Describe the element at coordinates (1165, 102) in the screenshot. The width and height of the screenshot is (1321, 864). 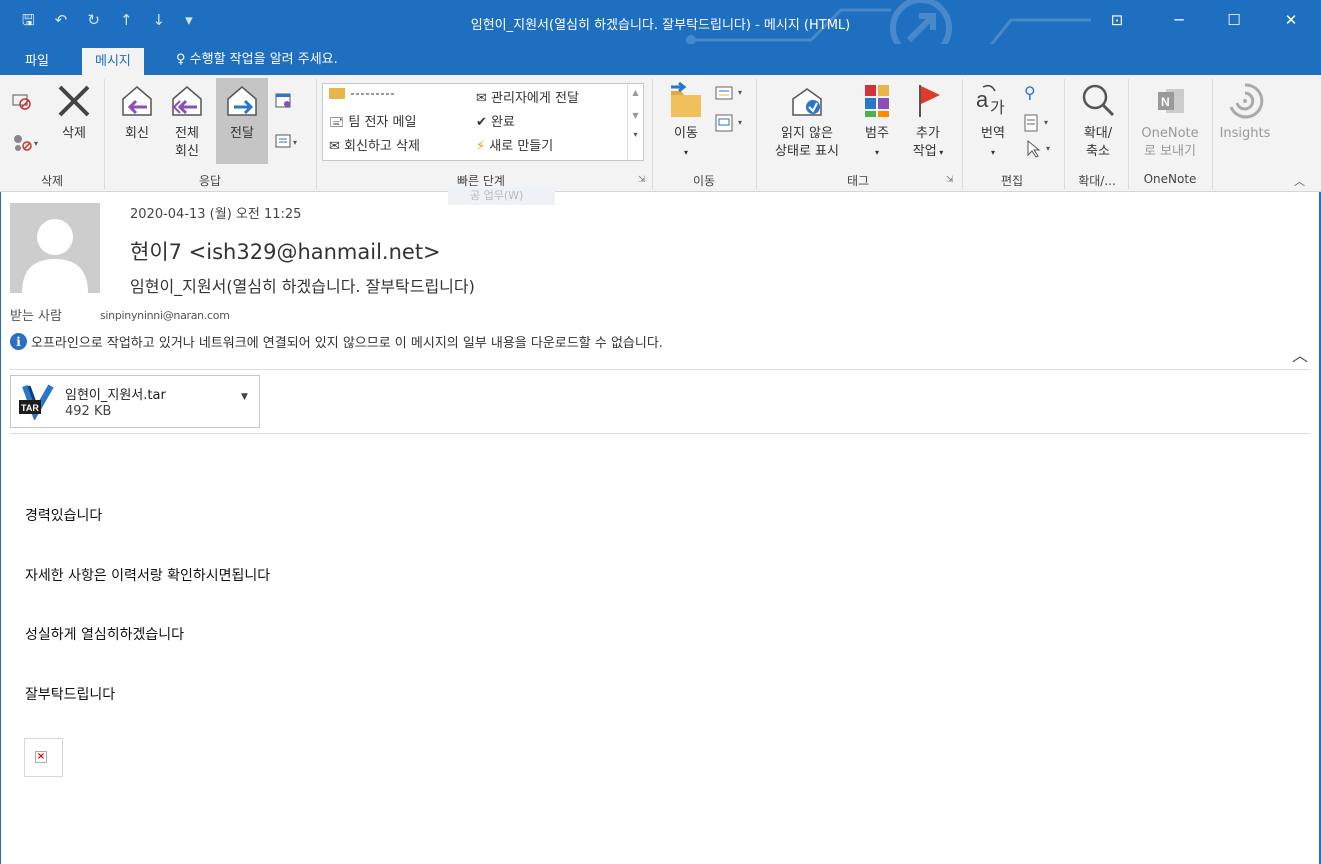
I see `svg-text: N` at that location.